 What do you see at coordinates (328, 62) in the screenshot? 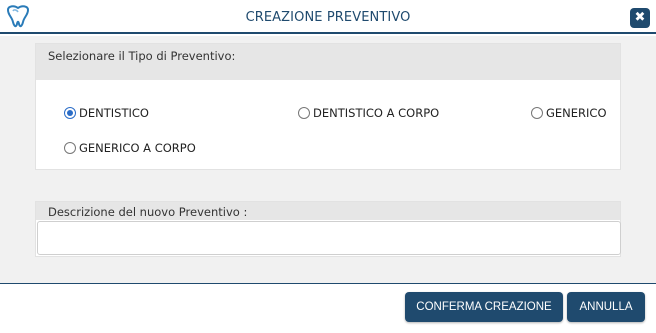
I see `type-section-header: Selezionare il Tipo di Preventivo:` at bounding box center [328, 62].